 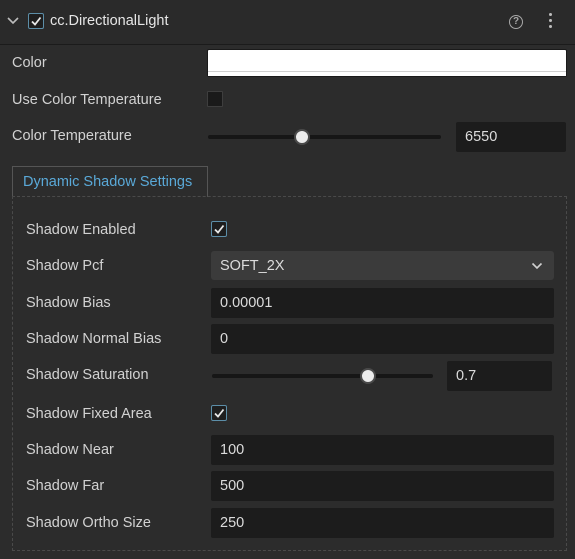 I want to click on shadow-normal-bias-input: 0, so click(x=382, y=339).